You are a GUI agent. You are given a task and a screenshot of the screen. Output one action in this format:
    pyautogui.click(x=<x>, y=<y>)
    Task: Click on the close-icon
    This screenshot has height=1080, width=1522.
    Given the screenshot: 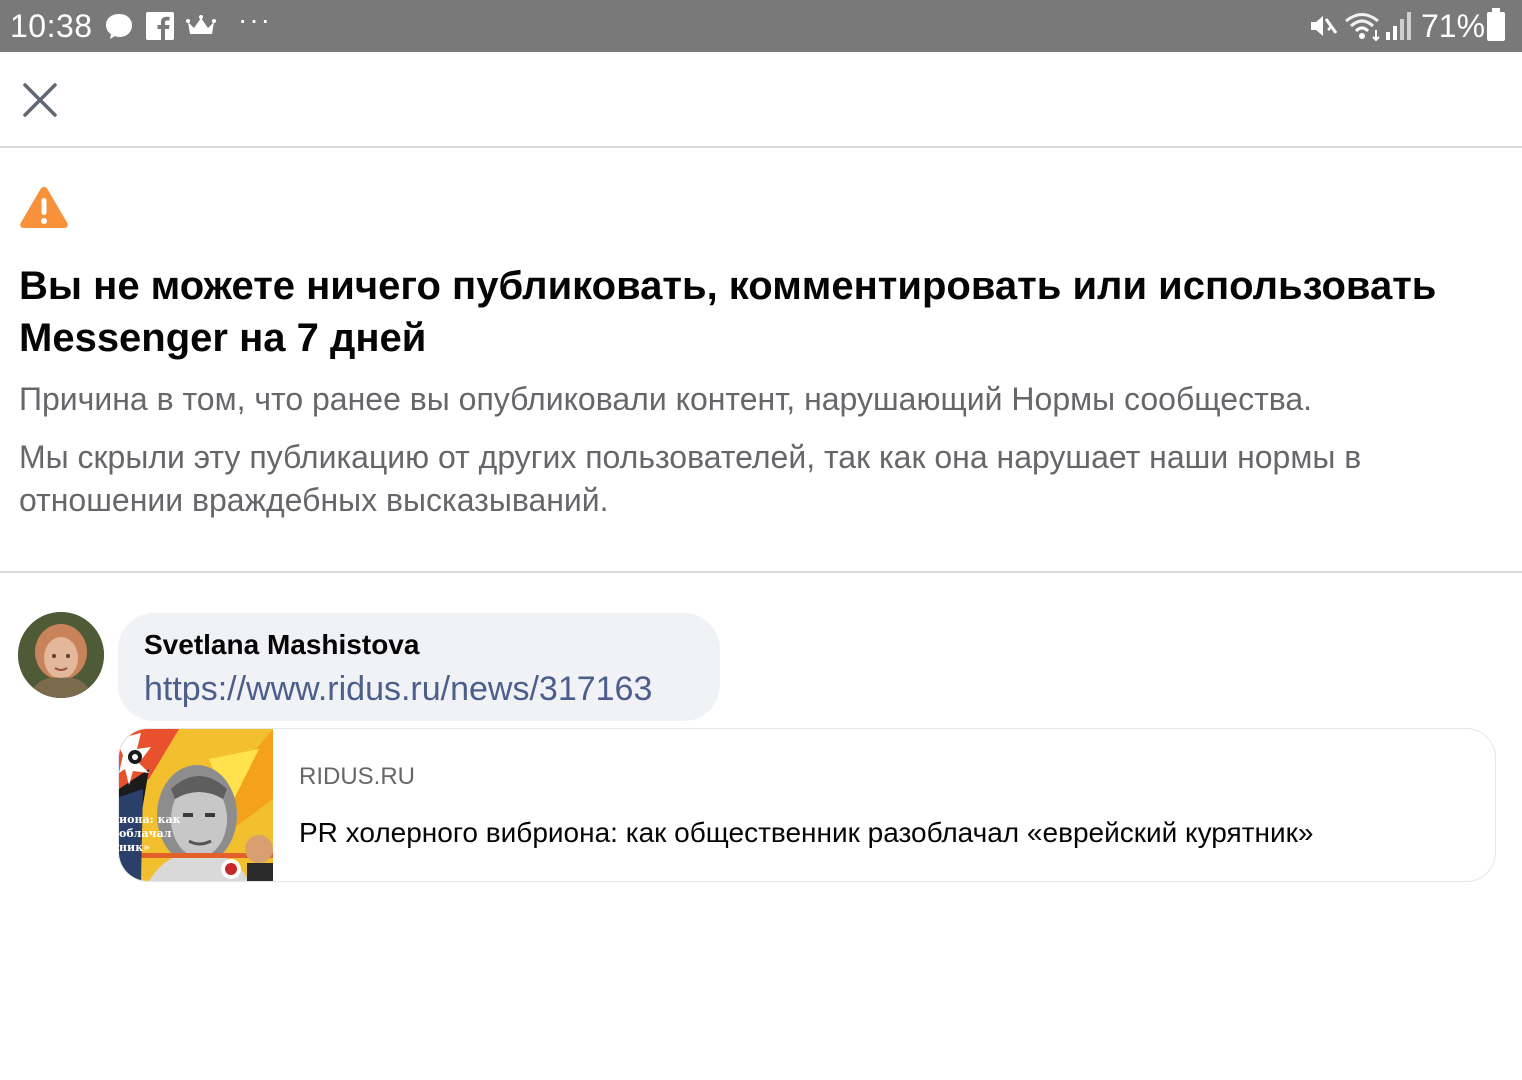 What is the action you would take?
    pyautogui.click(x=40, y=100)
    